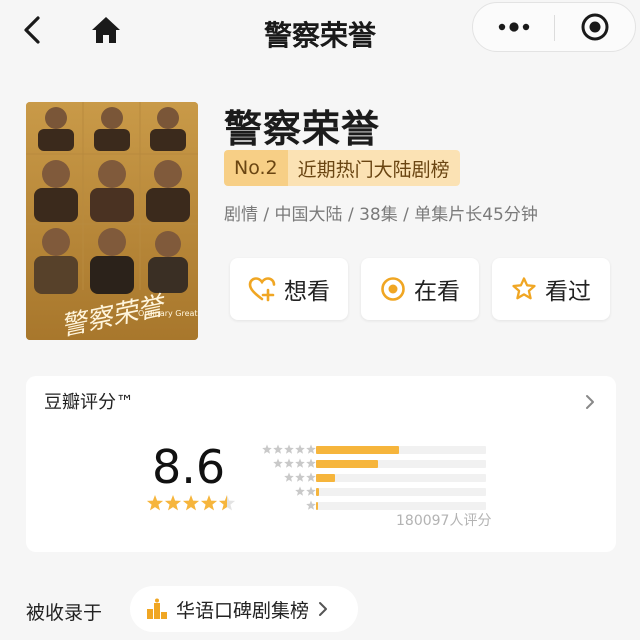  Describe the element at coordinates (89, 402) in the screenshot. I see `rating-label: 豆瓣评分™` at that location.